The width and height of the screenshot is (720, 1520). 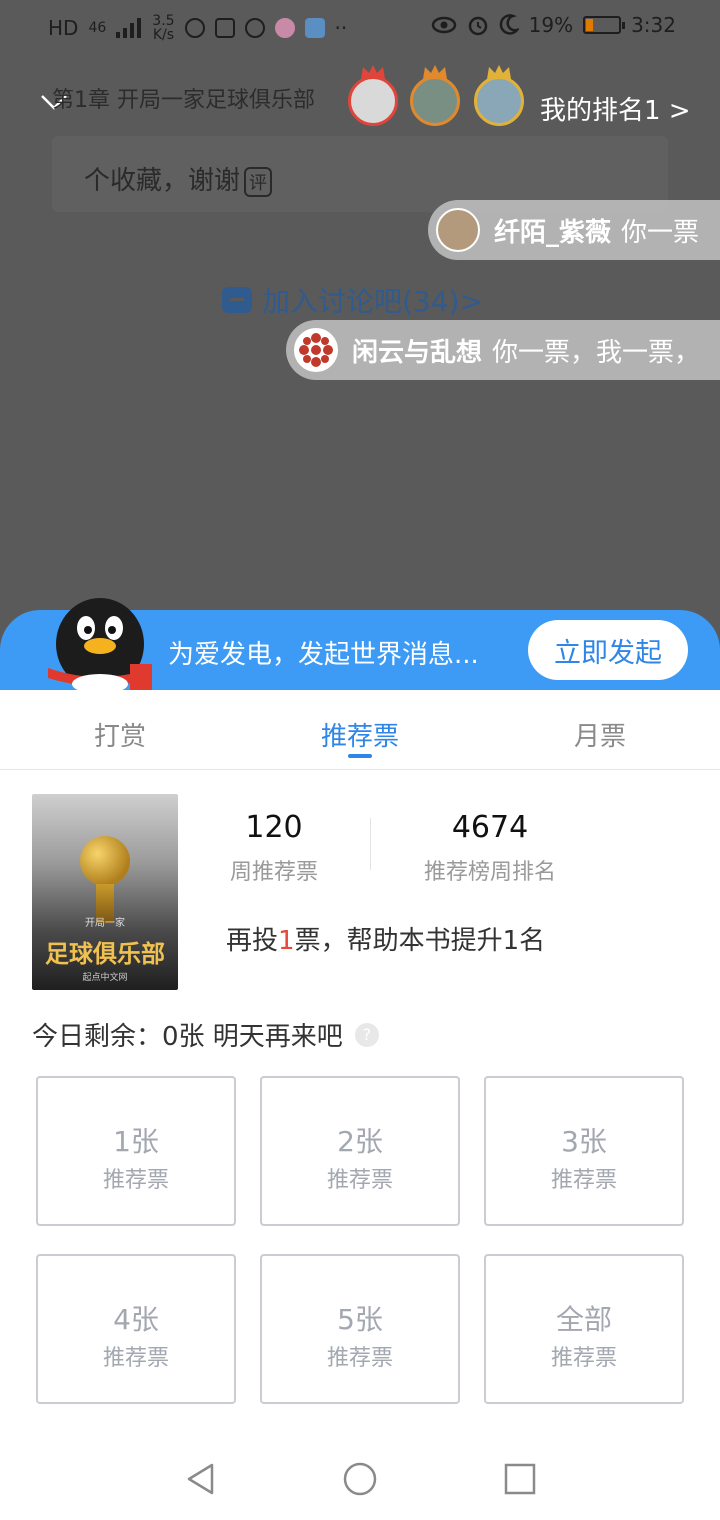 I want to click on system-nav-bar, so click(x=360, y=1475).